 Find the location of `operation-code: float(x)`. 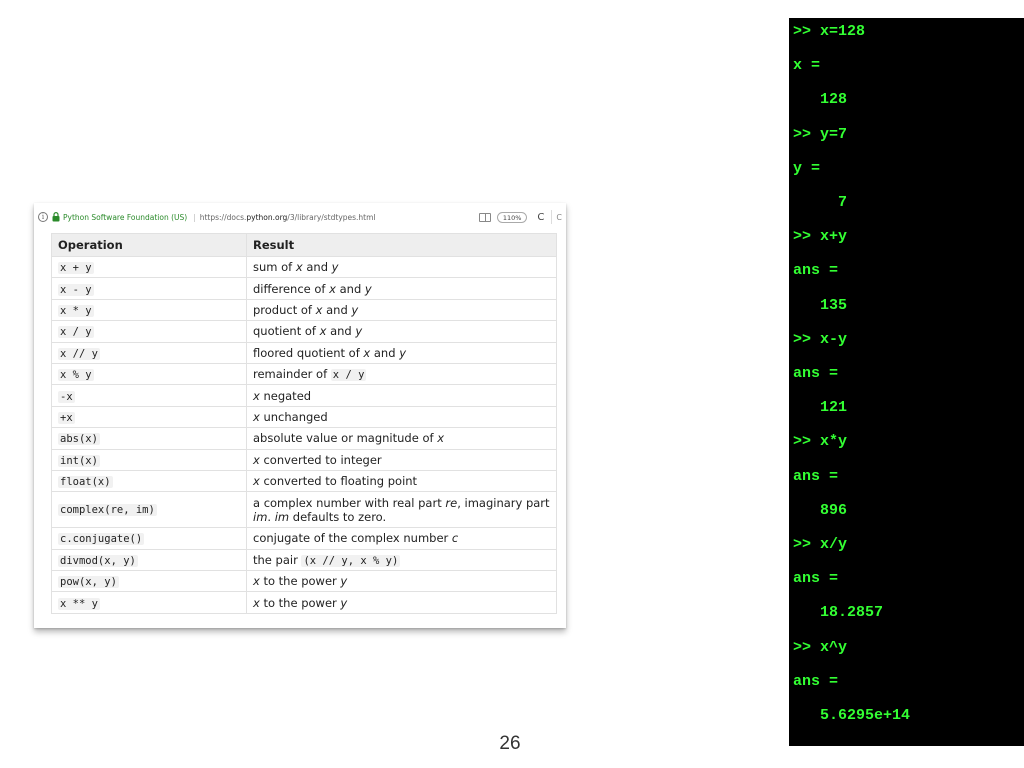

operation-code: float(x) is located at coordinates (85, 482).